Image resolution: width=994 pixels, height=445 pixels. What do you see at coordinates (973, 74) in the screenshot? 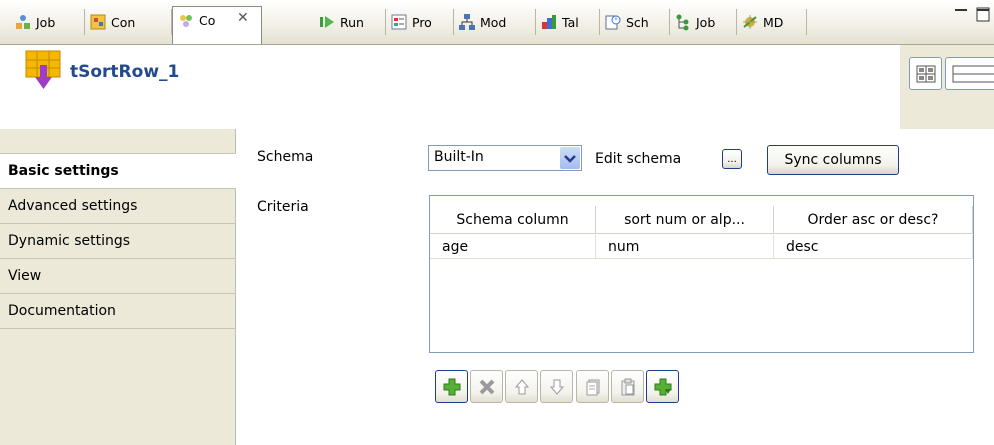
I see `list-icon` at bounding box center [973, 74].